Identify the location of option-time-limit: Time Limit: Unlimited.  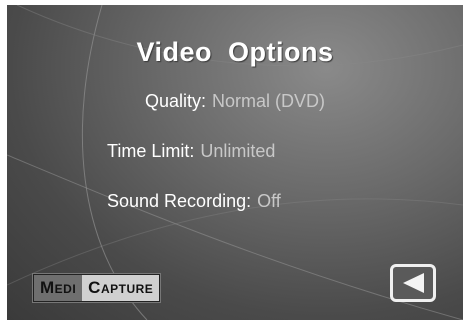
(191, 151).